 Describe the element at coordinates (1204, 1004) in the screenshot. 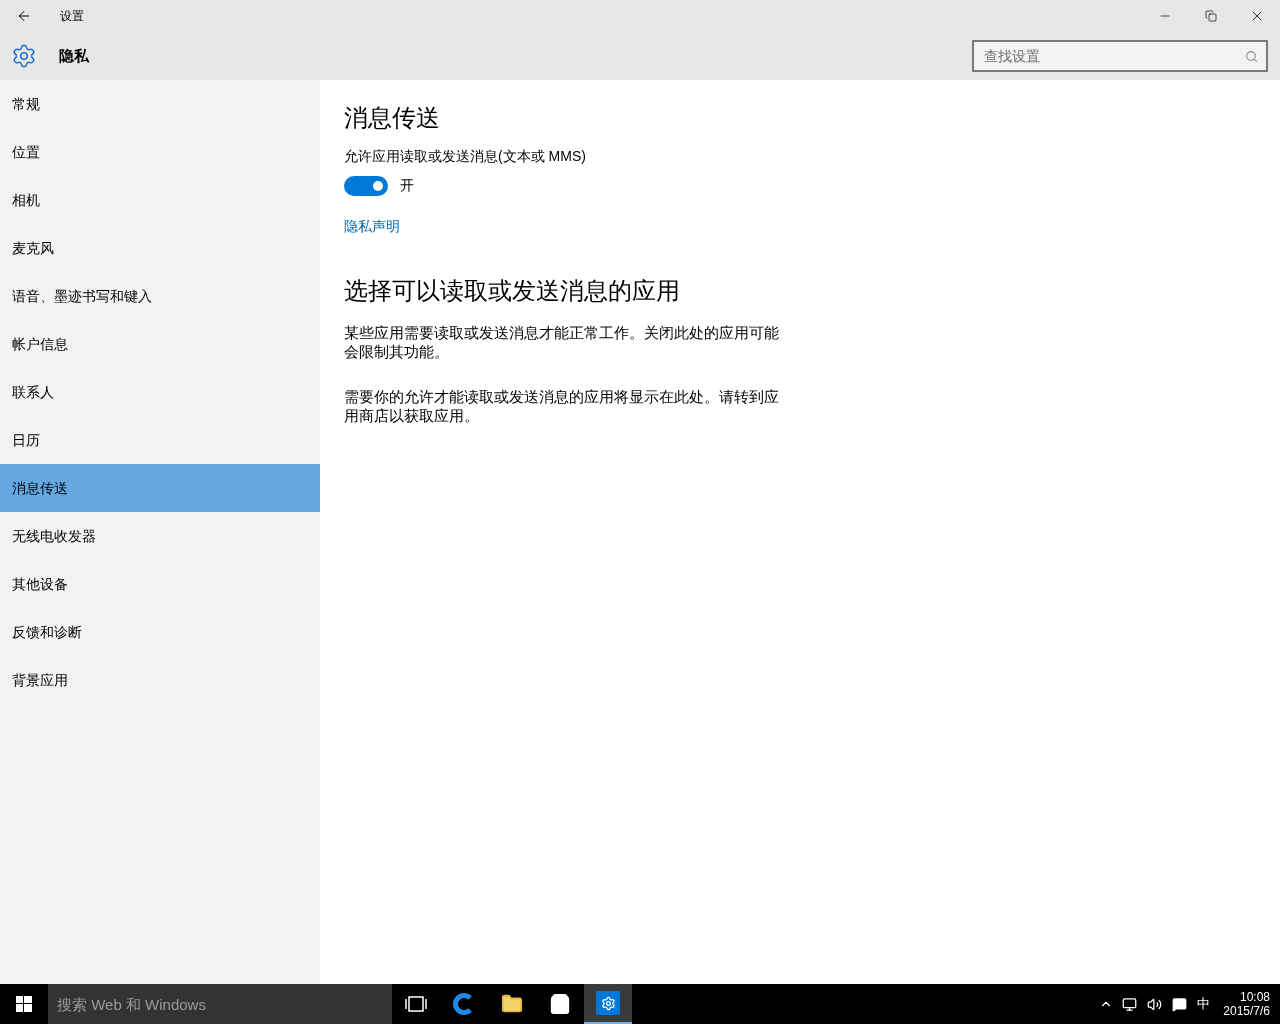

I see `input-method-indicator: 中` at that location.